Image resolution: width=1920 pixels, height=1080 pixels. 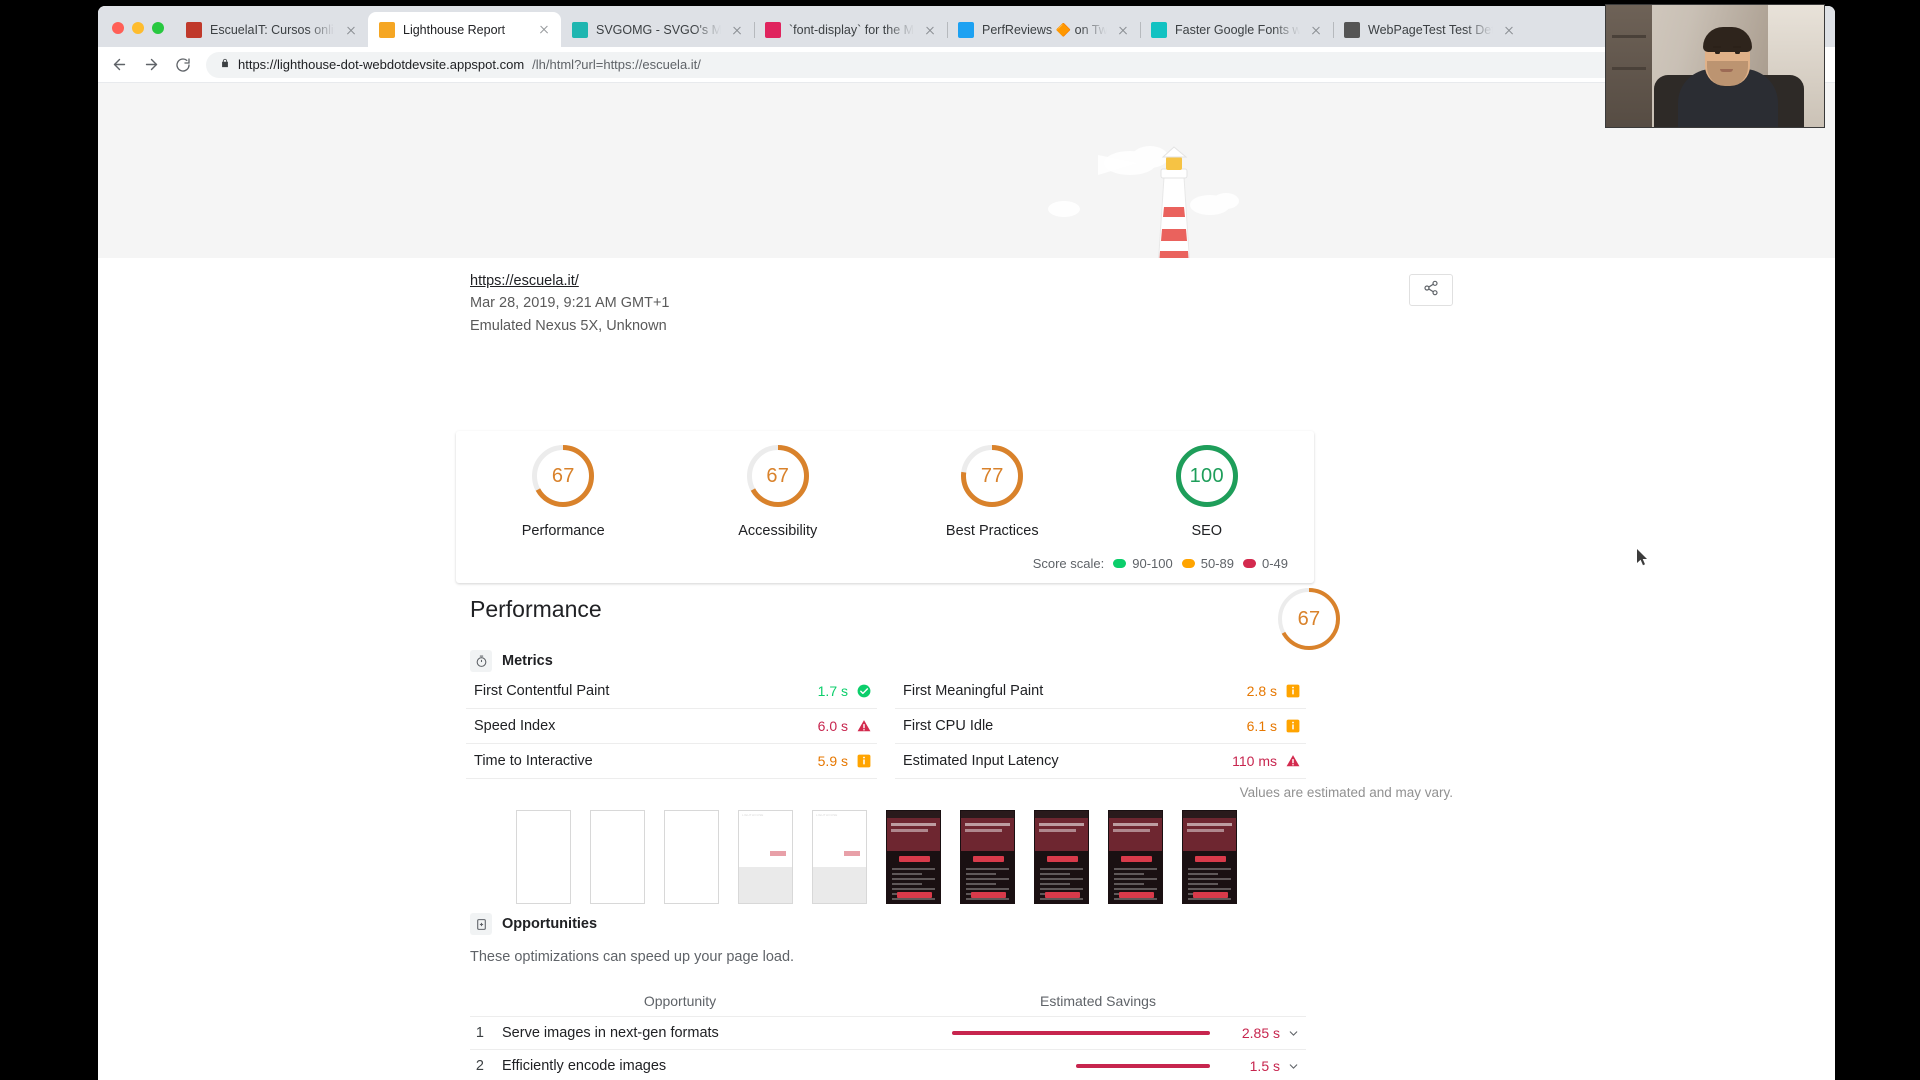 I want to click on browser-tab-0: EscuelaIT: Cursos online de De, so click(x=271, y=30).